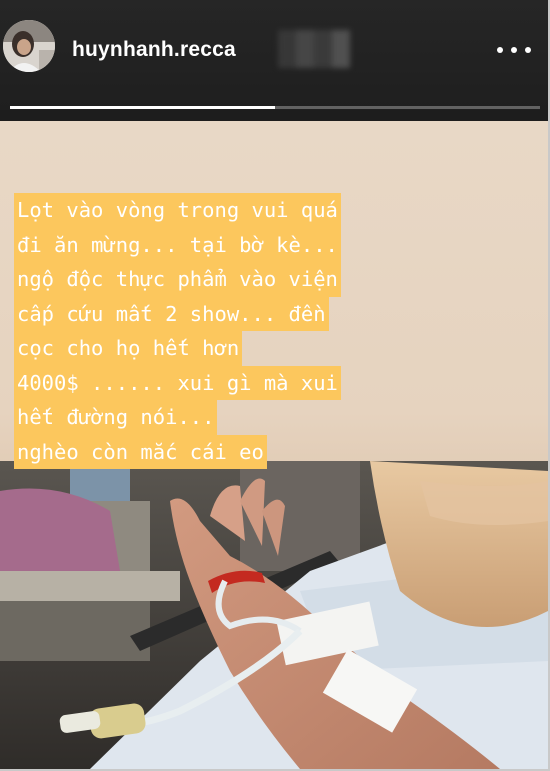 Image resolution: width=550 pixels, height=771 pixels. I want to click on story-header: huynhanh.recca, so click(274, 55).